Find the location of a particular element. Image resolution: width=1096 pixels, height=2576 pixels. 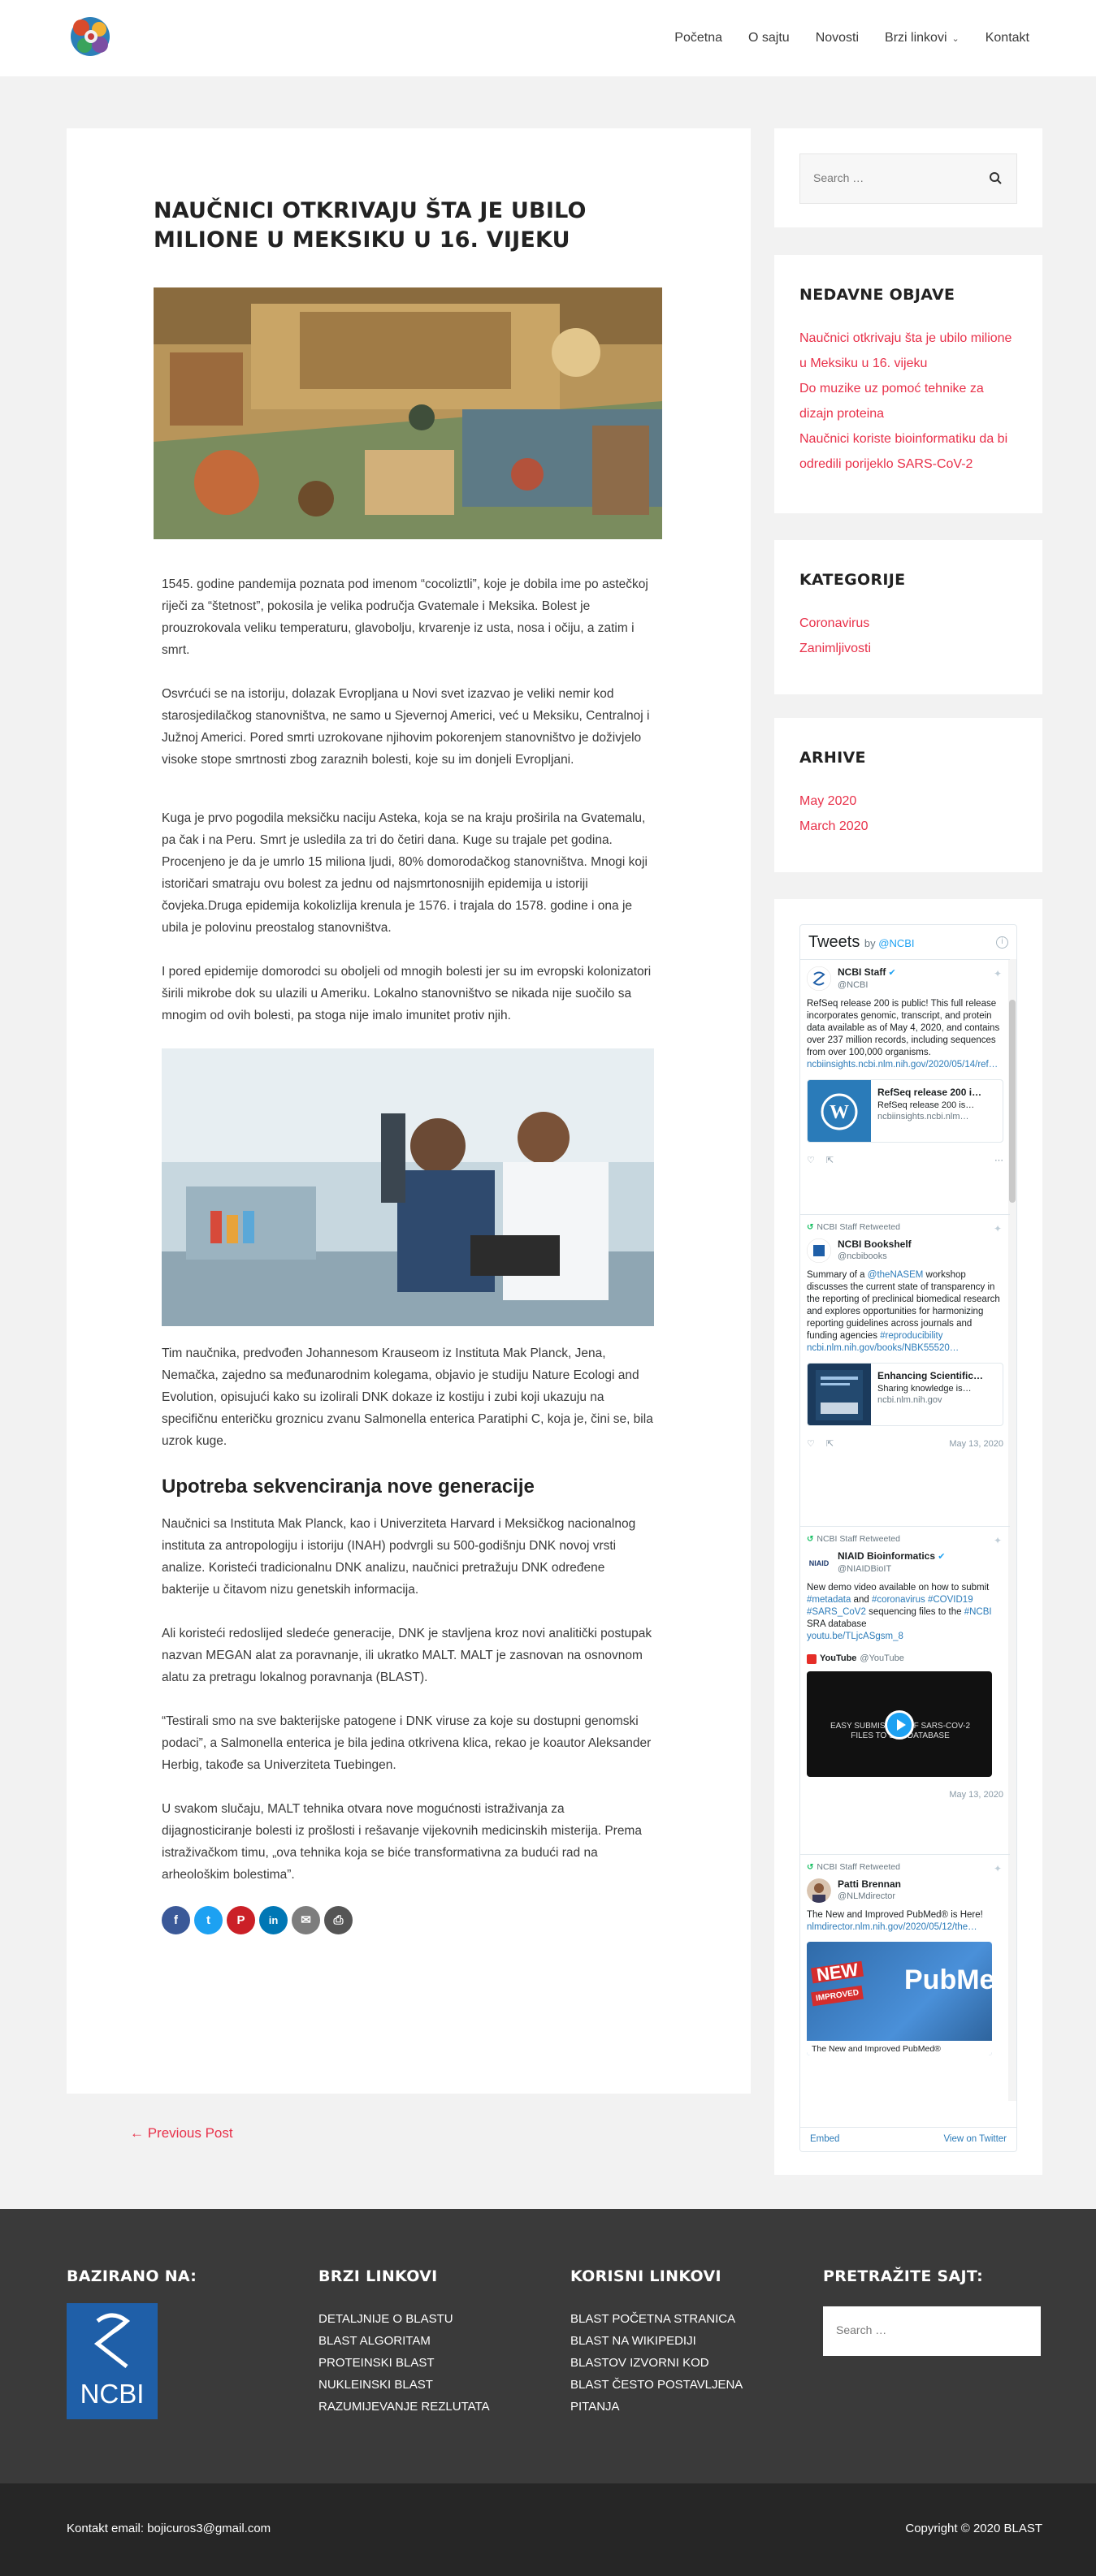

play-icon is located at coordinates (899, 1725).